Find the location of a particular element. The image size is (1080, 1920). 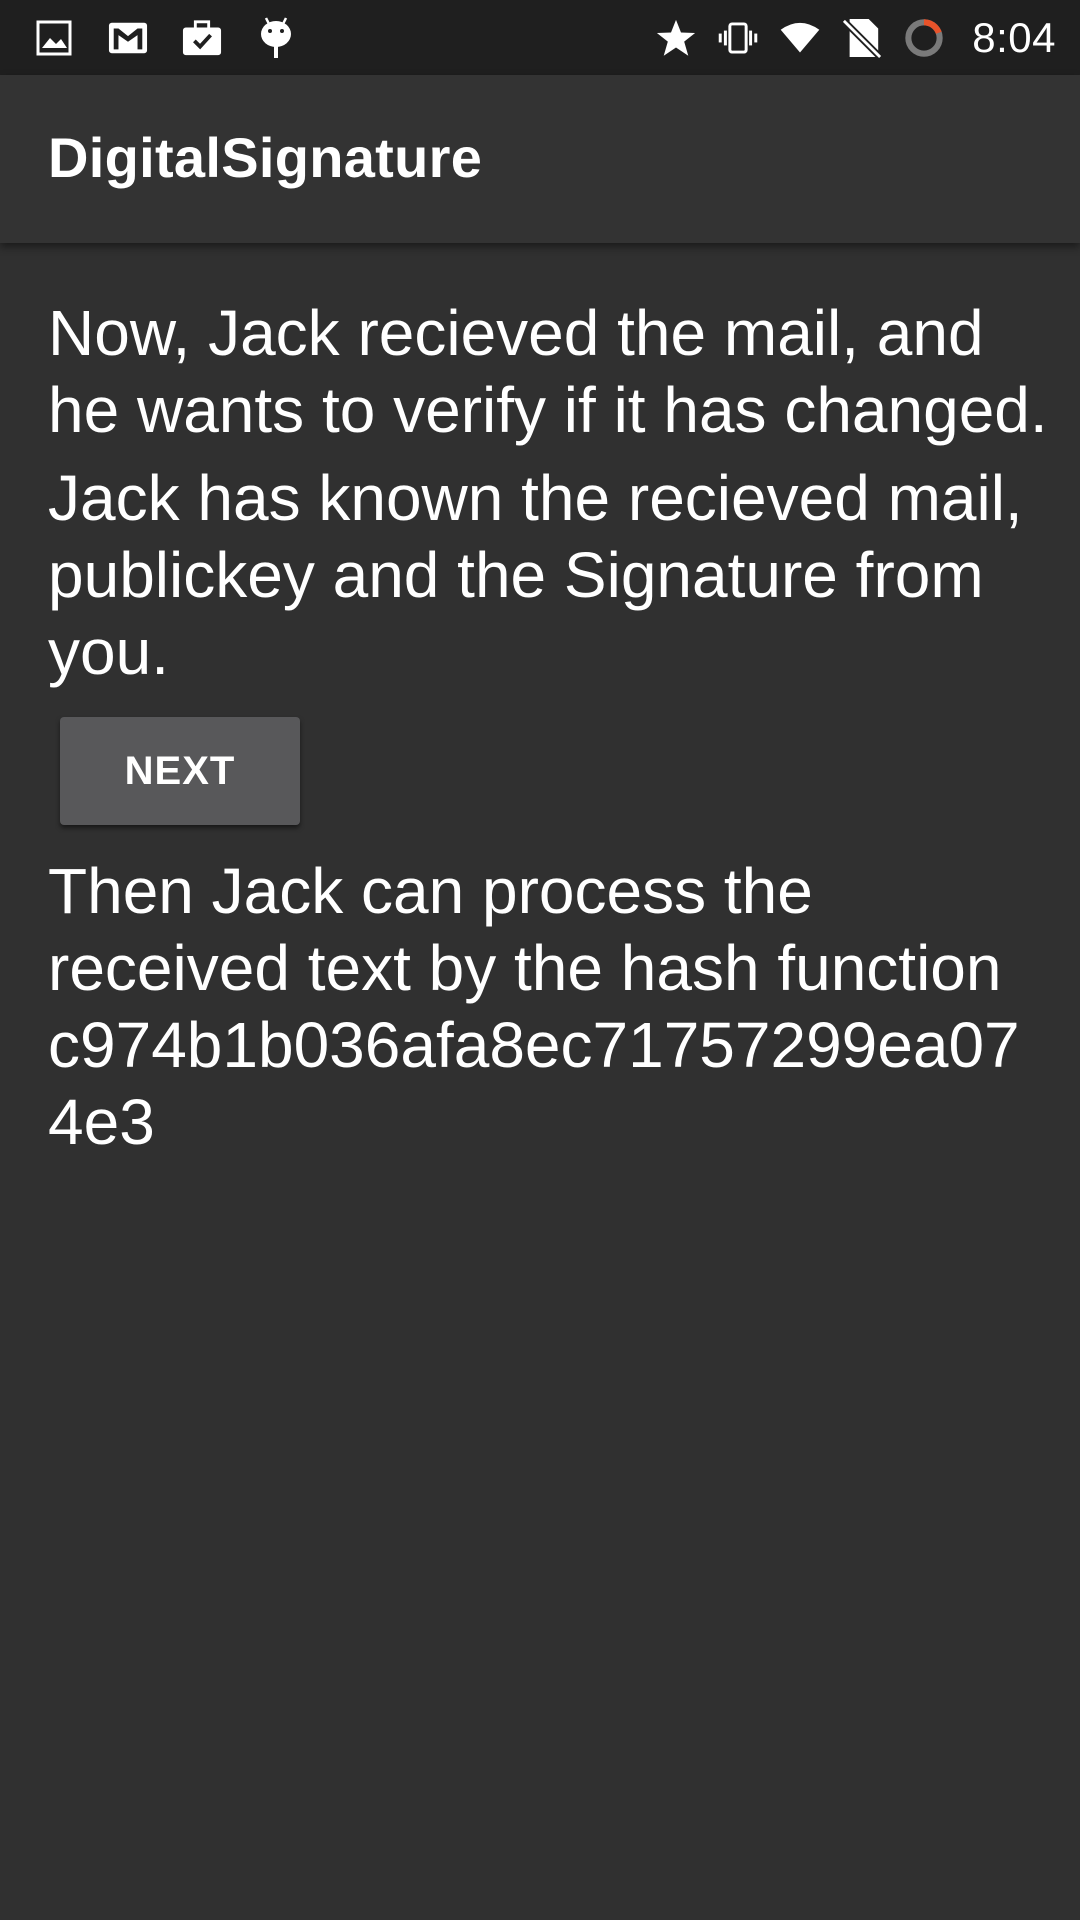

app-bar: DigitalSignature is located at coordinates (540, 159).